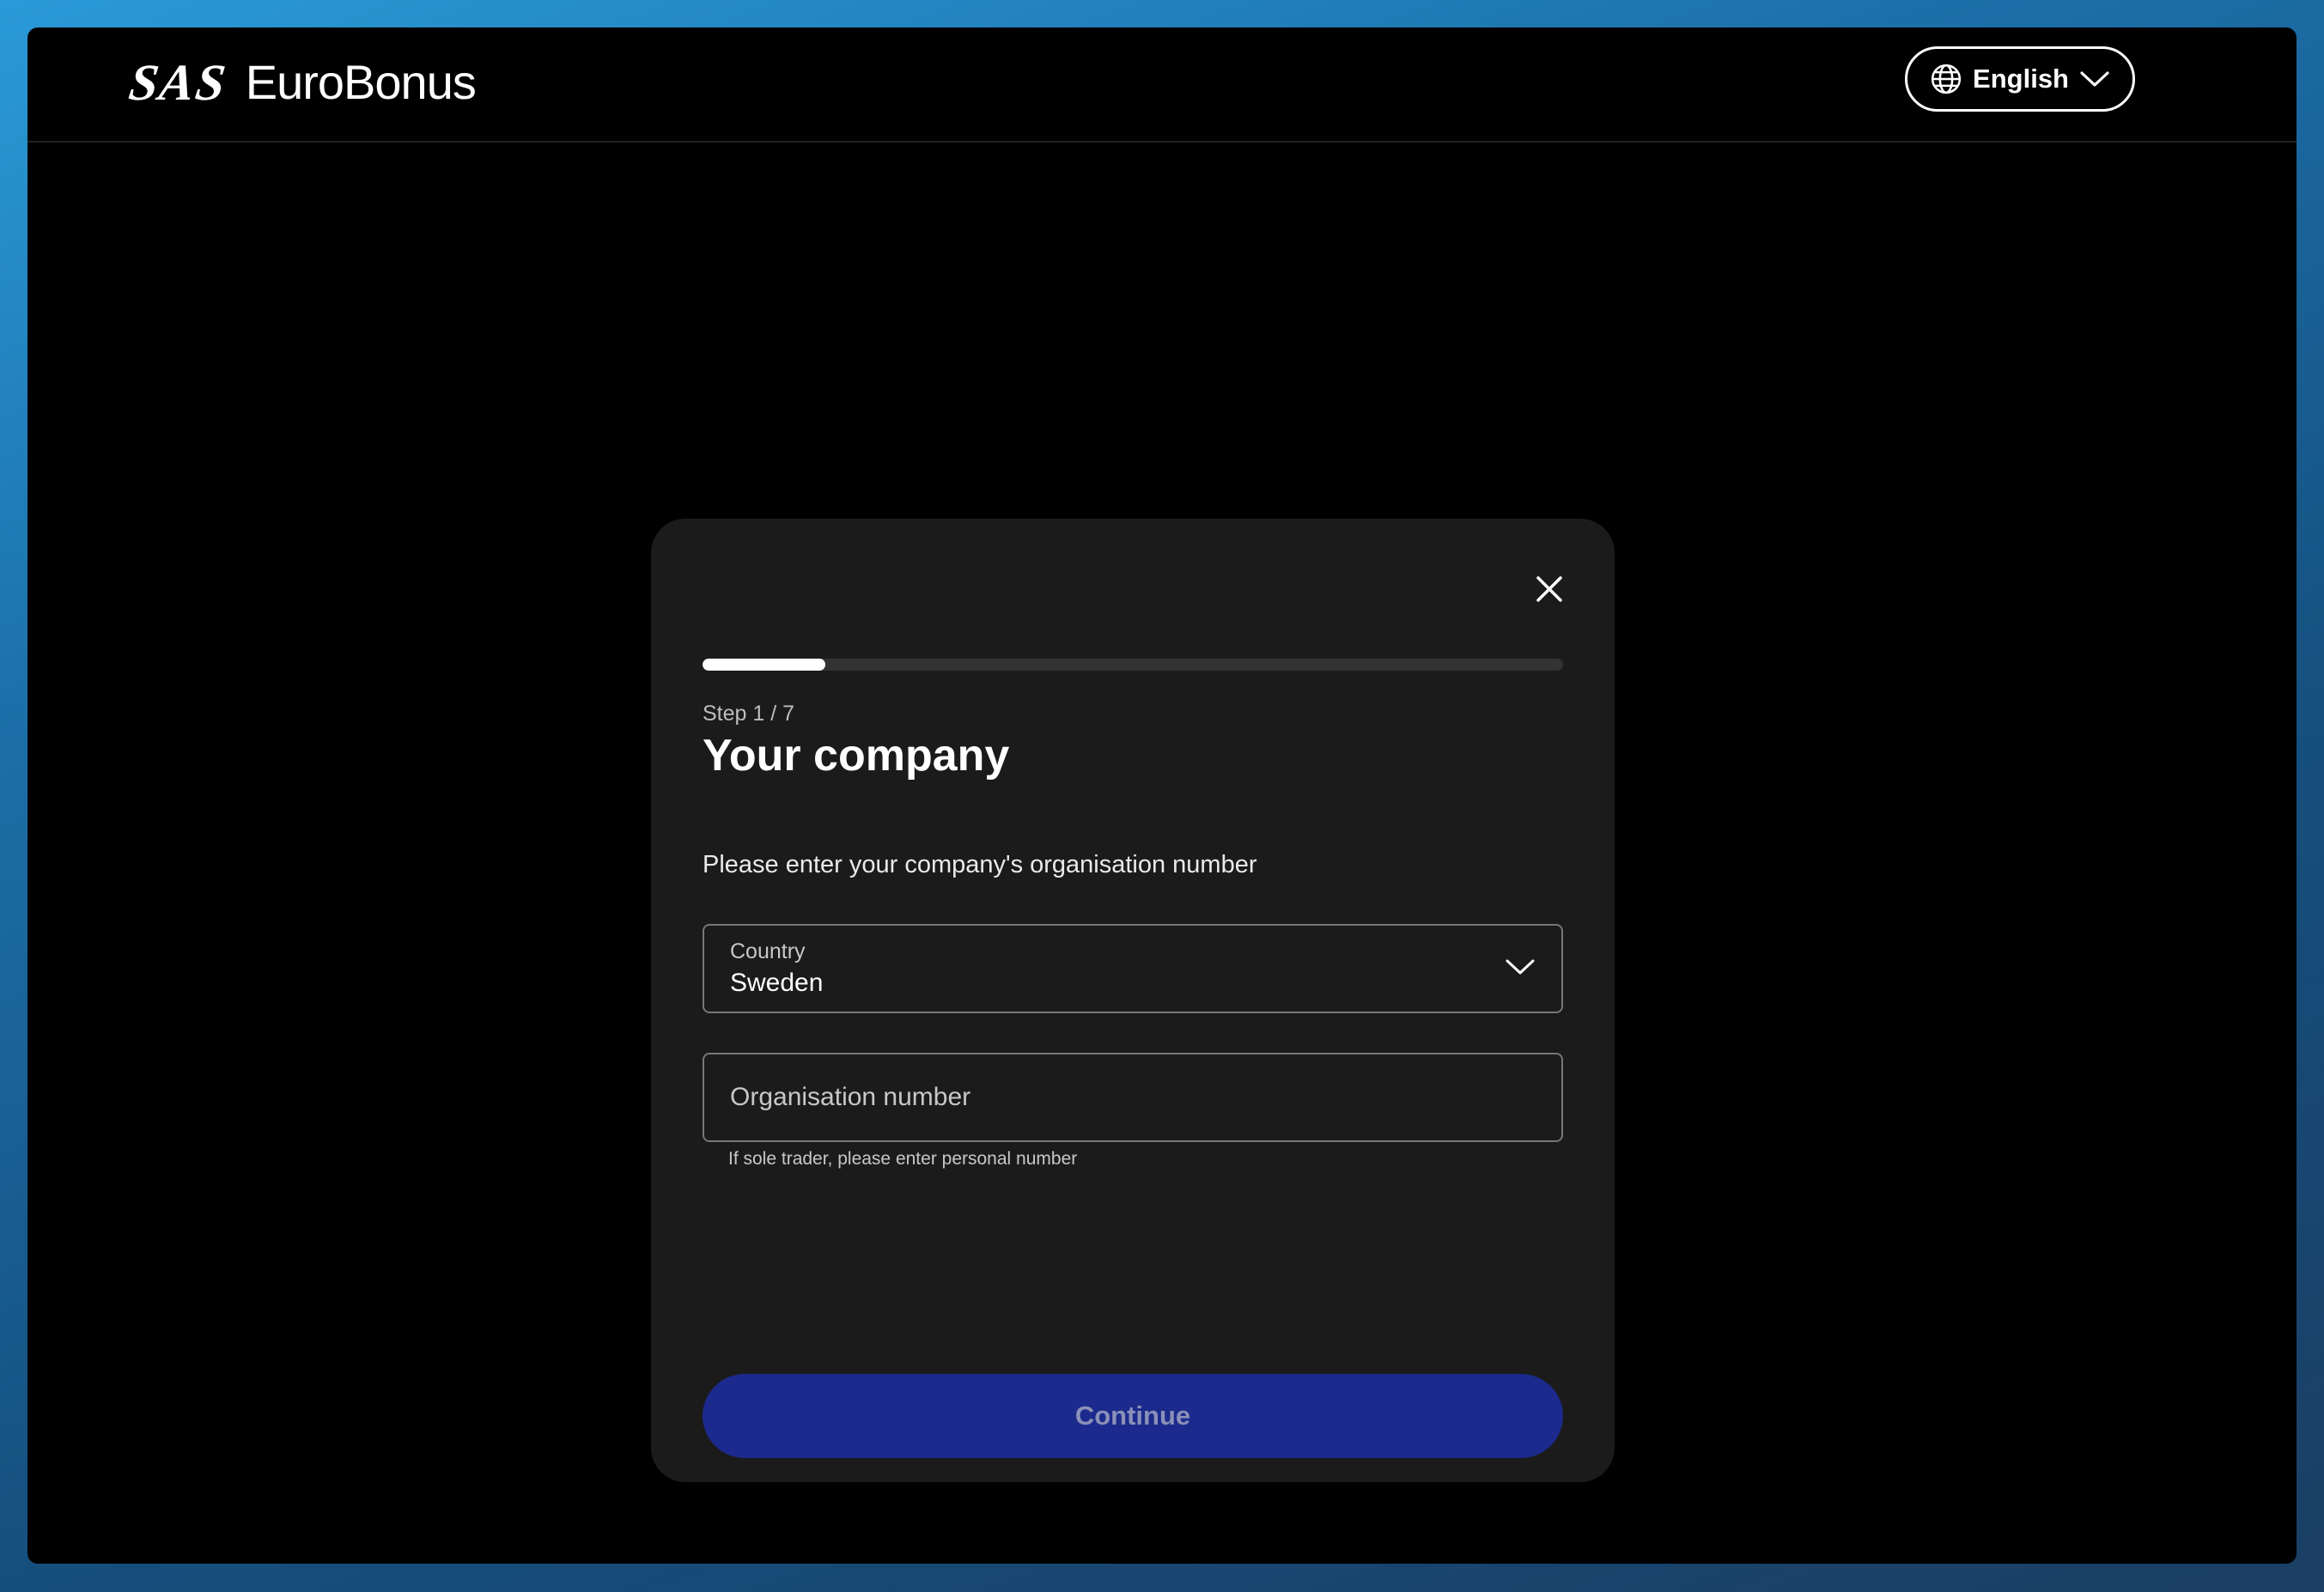 The image size is (2324, 1592). I want to click on organisation-number-field, so click(1133, 1097).